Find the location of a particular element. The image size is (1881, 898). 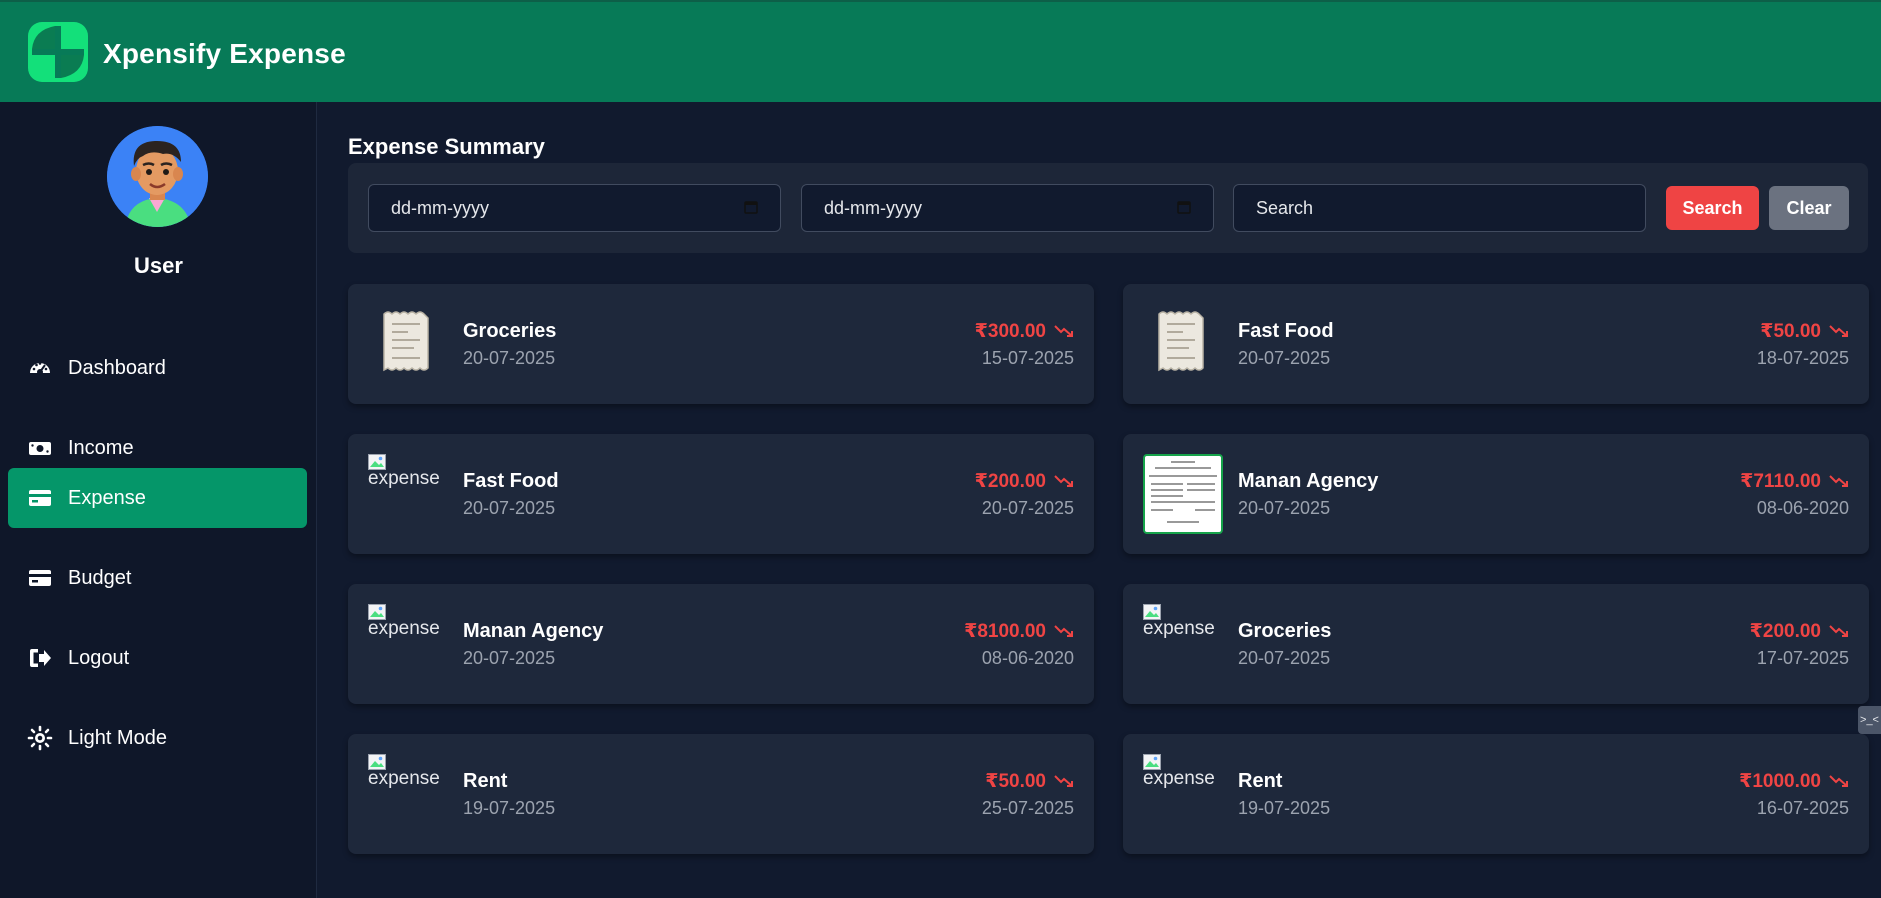

expense-date: 16-07-2025 is located at coordinates (1802, 808).